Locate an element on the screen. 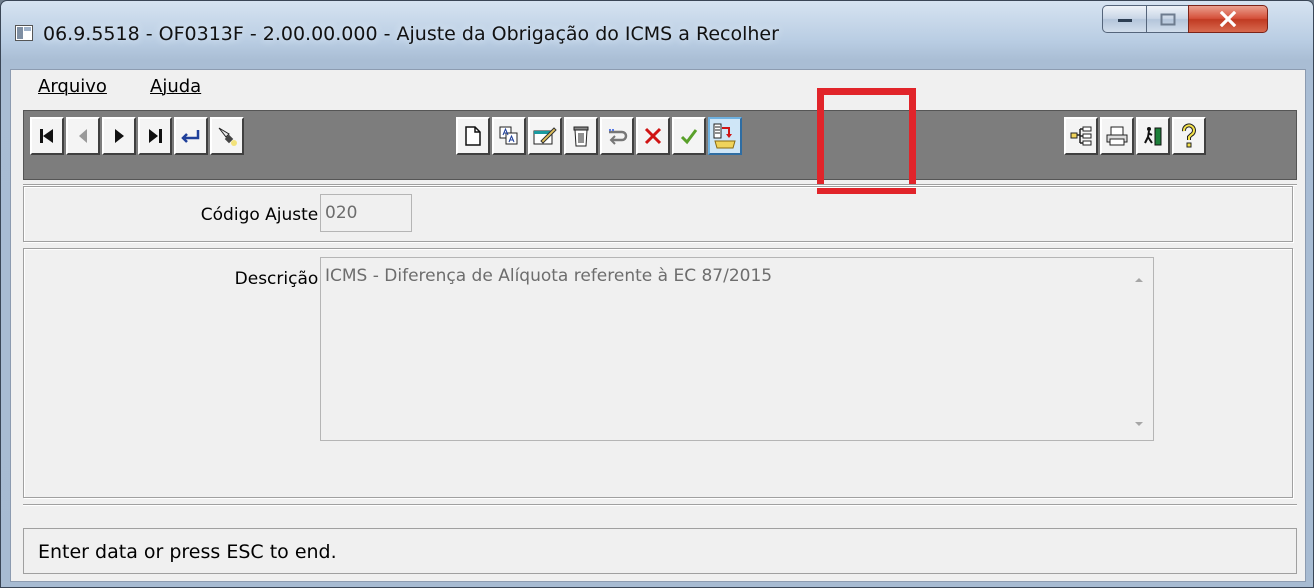  modify-record-button is located at coordinates (545, 136).